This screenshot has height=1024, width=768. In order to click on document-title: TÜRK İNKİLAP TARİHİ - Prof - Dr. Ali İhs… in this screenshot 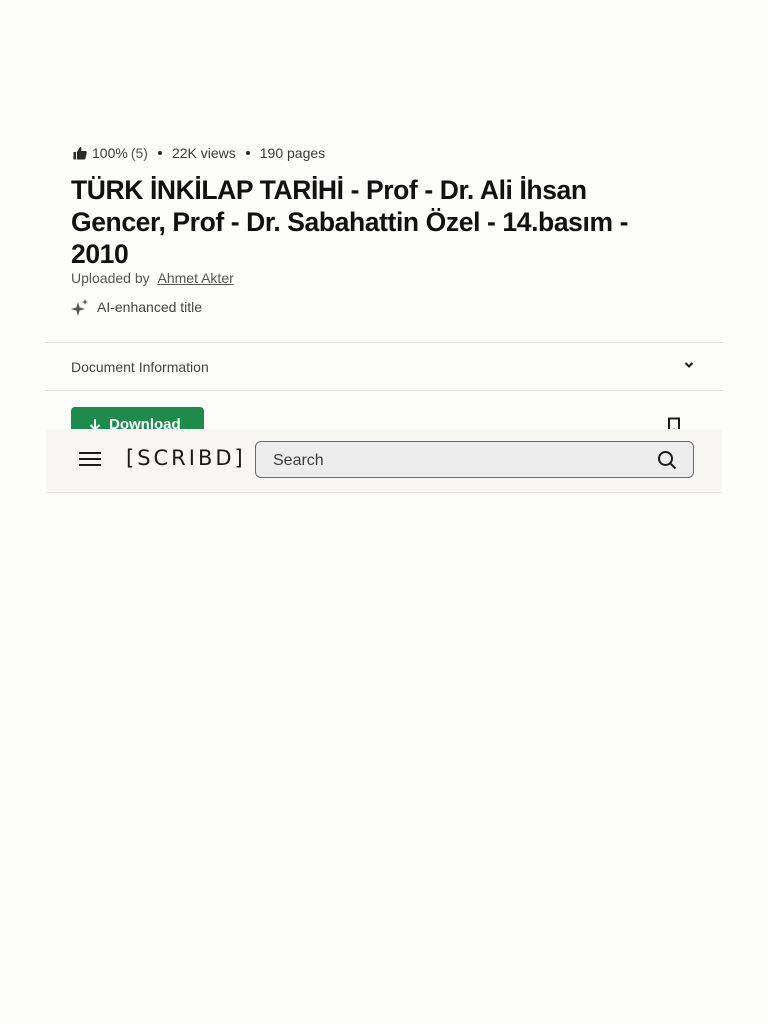, I will do `click(350, 222)`.